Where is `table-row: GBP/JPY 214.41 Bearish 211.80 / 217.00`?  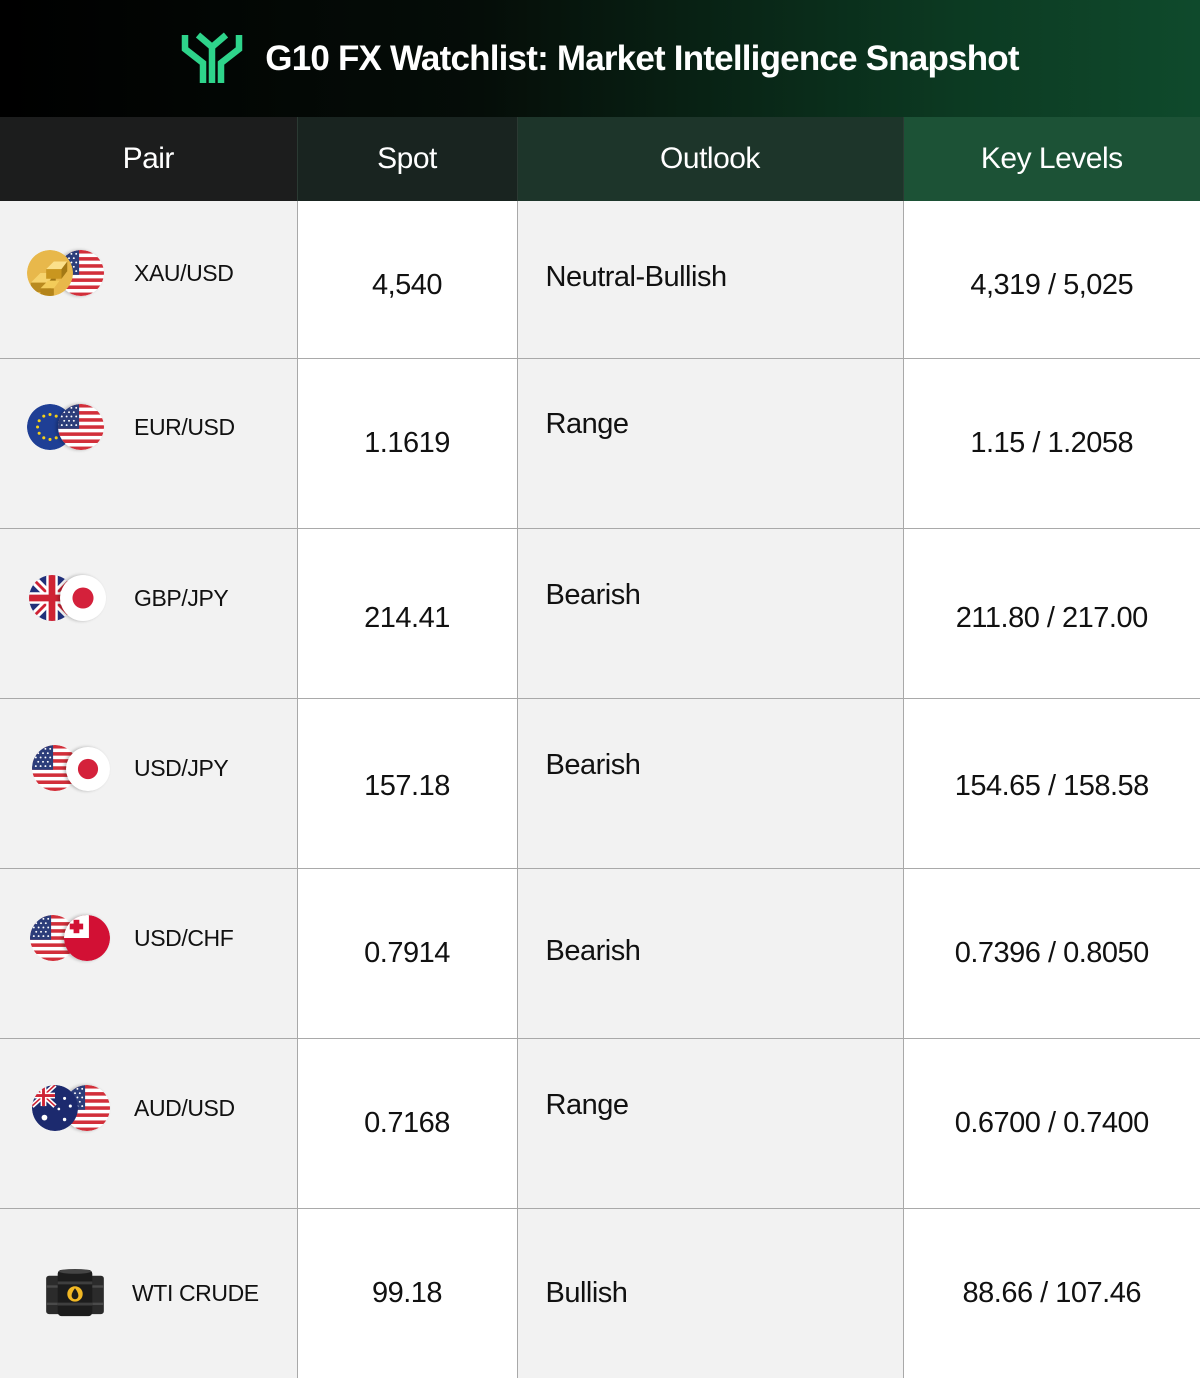 table-row: GBP/JPY 214.41 Bearish 211.80 / 217.00 is located at coordinates (600, 613).